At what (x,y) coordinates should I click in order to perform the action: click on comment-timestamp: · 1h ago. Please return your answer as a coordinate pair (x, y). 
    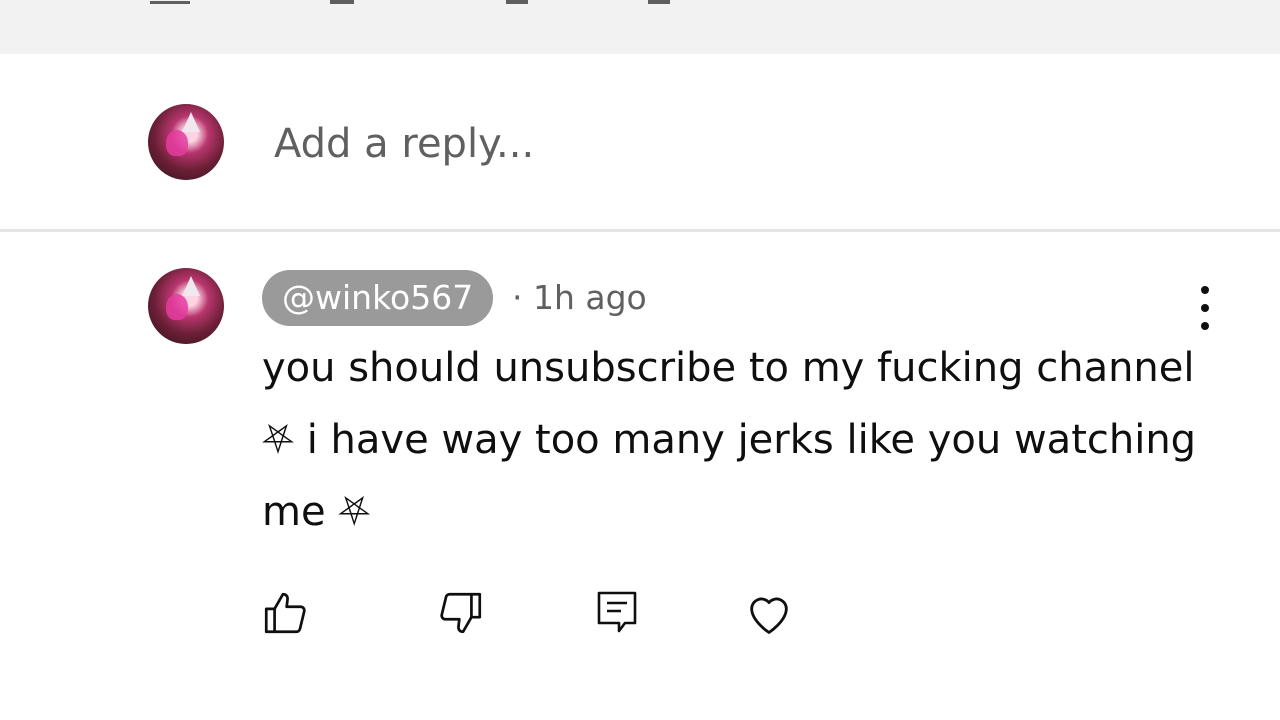
    Looking at the image, I should click on (579, 297).